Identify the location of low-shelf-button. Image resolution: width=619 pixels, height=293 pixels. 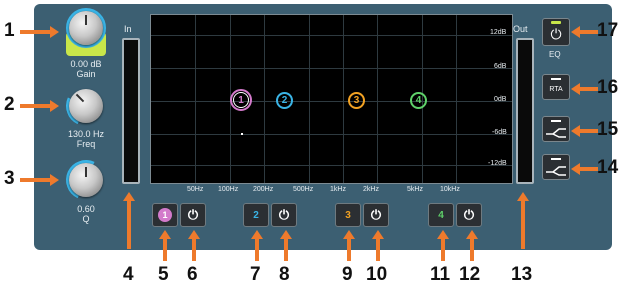
(556, 167).